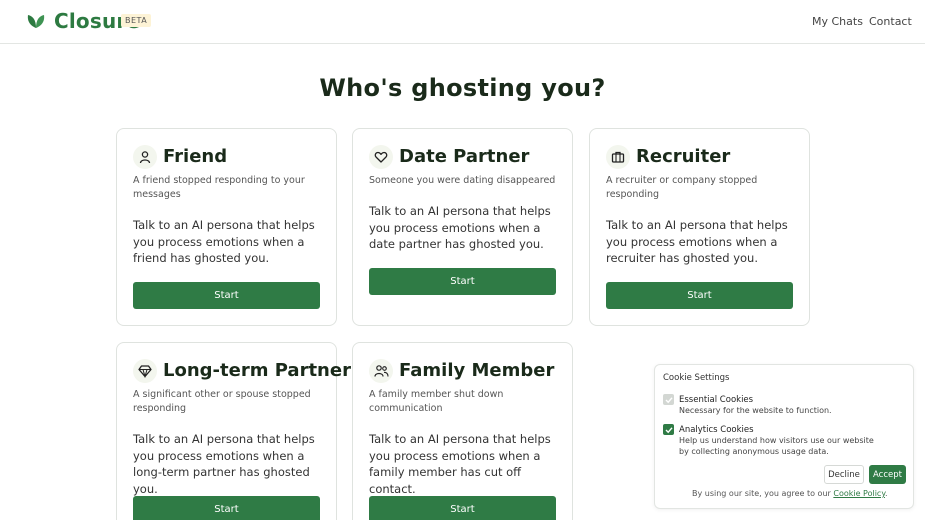 Image resolution: width=925 pixels, height=520 pixels. What do you see at coordinates (859, 493) in the screenshot?
I see `cookie-policy-link: Cookie Policy` at bounding box center [859, 493].